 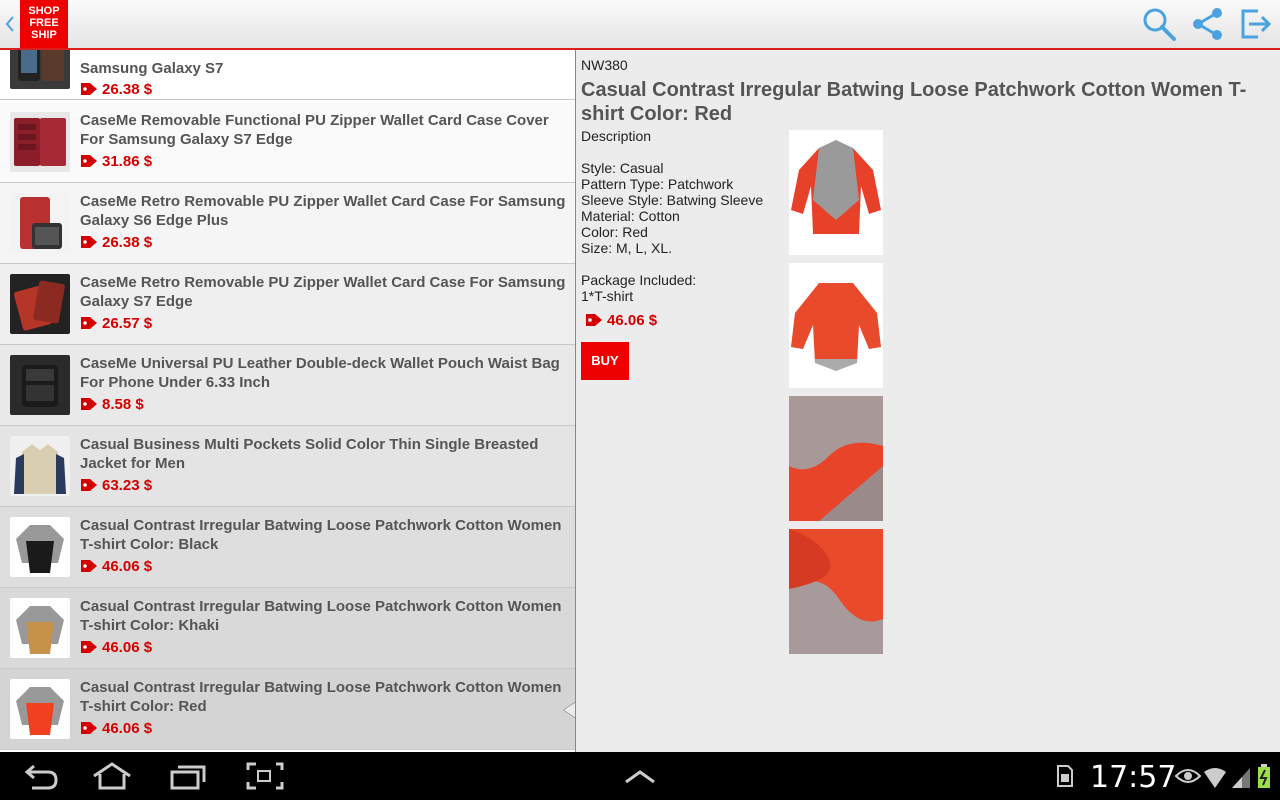 I want to click on battery-charging-icon, so click(x=1264, y=776).